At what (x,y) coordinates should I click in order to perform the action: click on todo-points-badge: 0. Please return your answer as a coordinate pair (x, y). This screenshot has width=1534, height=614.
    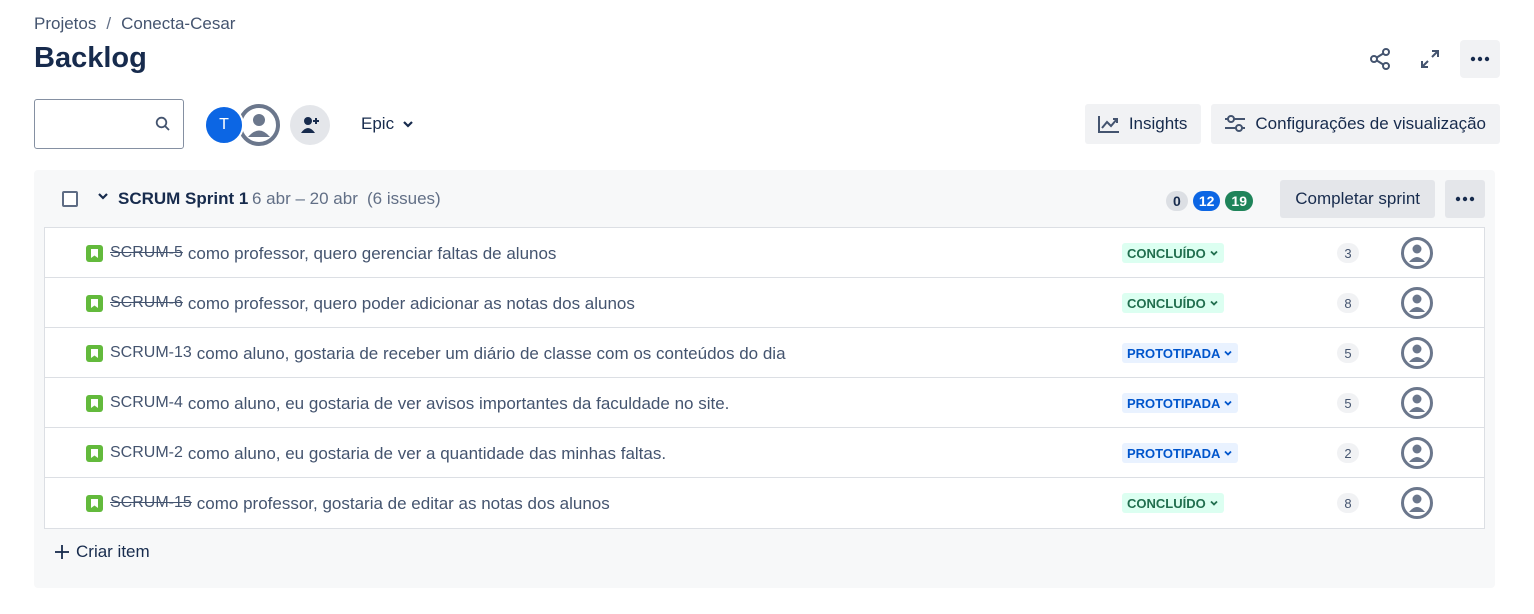
    Looking at the image, I should click on (1176, 201).